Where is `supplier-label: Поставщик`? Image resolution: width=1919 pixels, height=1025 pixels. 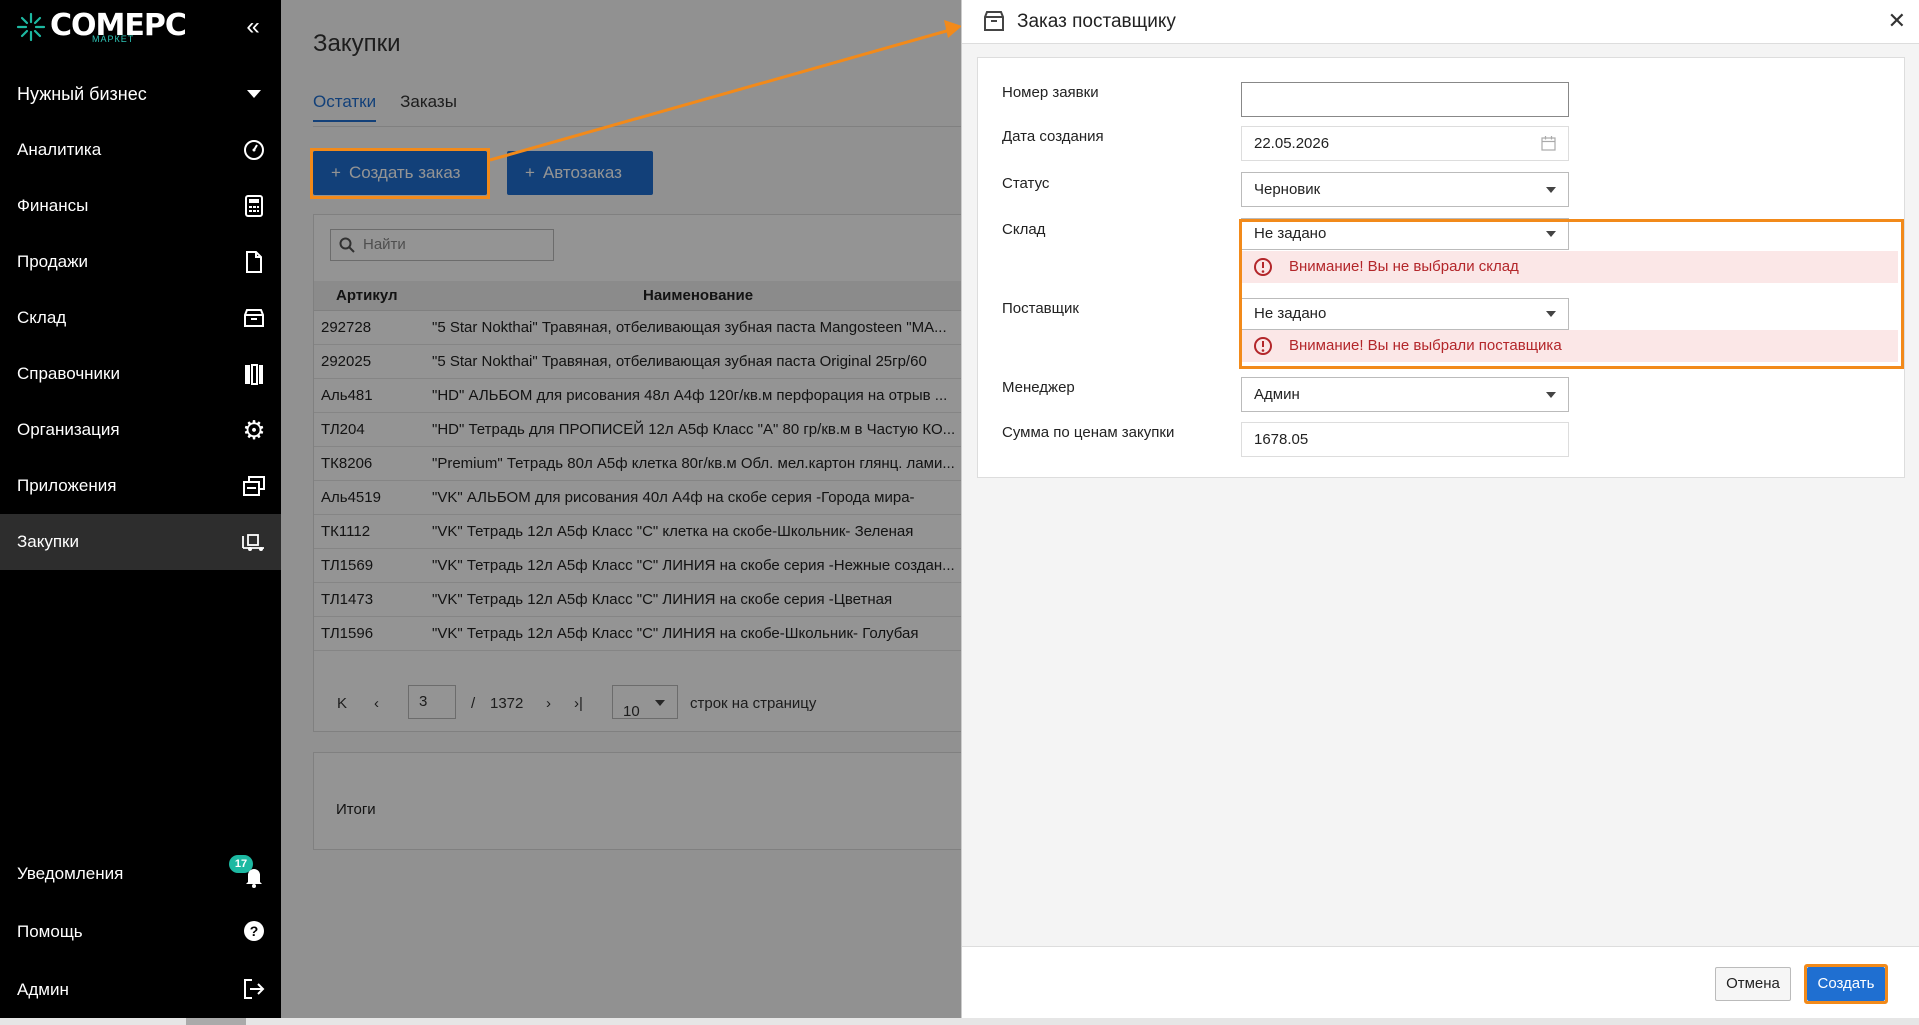
supplier-label: Поставщик is located at coordinates (1040, 308).